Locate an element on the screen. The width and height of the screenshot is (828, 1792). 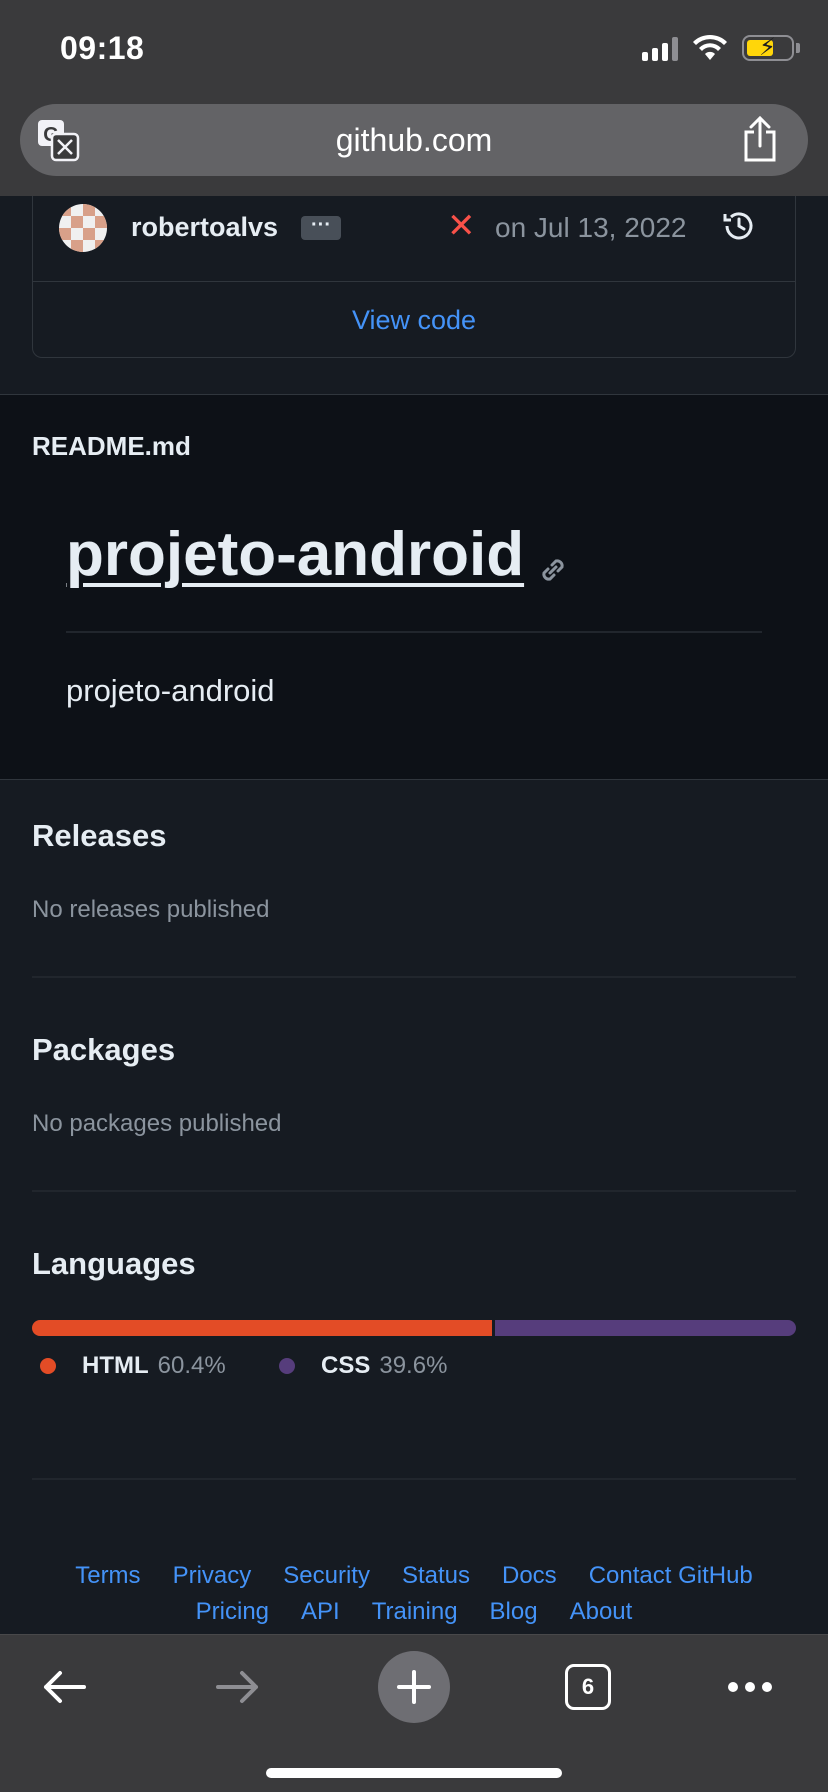
back-button is located at coordinates (64, 1687).